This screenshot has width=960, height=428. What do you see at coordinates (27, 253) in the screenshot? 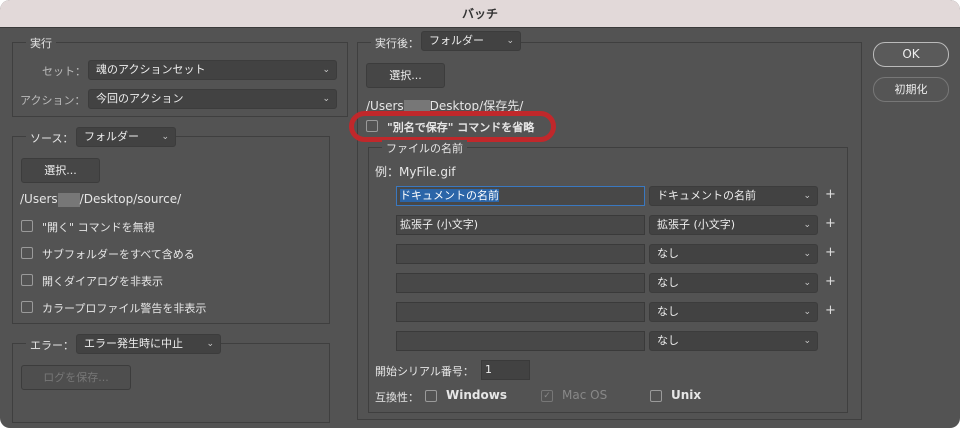
I see `include-subfolders-checkbox` at bounding box center [27, 253].